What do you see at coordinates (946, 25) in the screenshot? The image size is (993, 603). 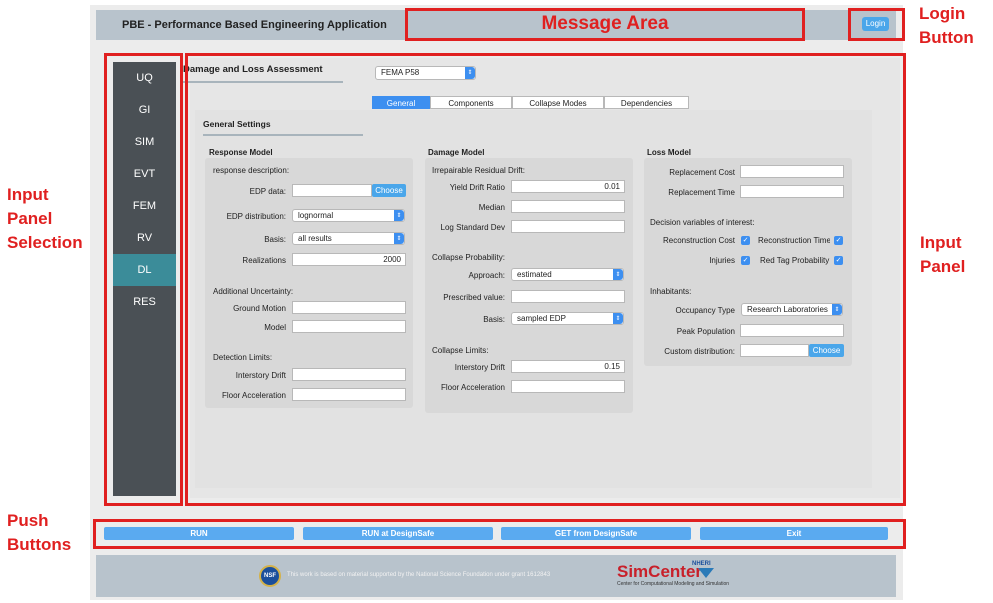 I see `login-button-annotation: Login Button` at bounding box center [946, 25].